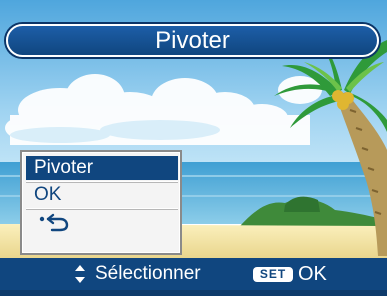  I want to click on menu-item-ok: OK, so click(102, 195).